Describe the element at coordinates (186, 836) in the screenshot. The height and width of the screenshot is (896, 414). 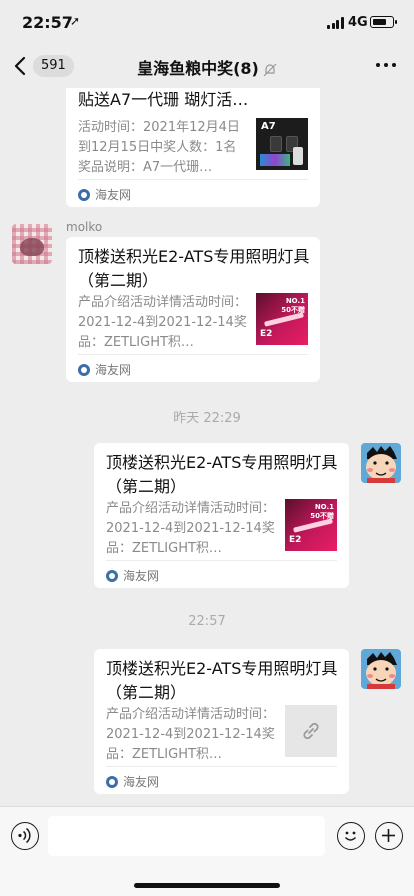
I see `message-input` at that location.